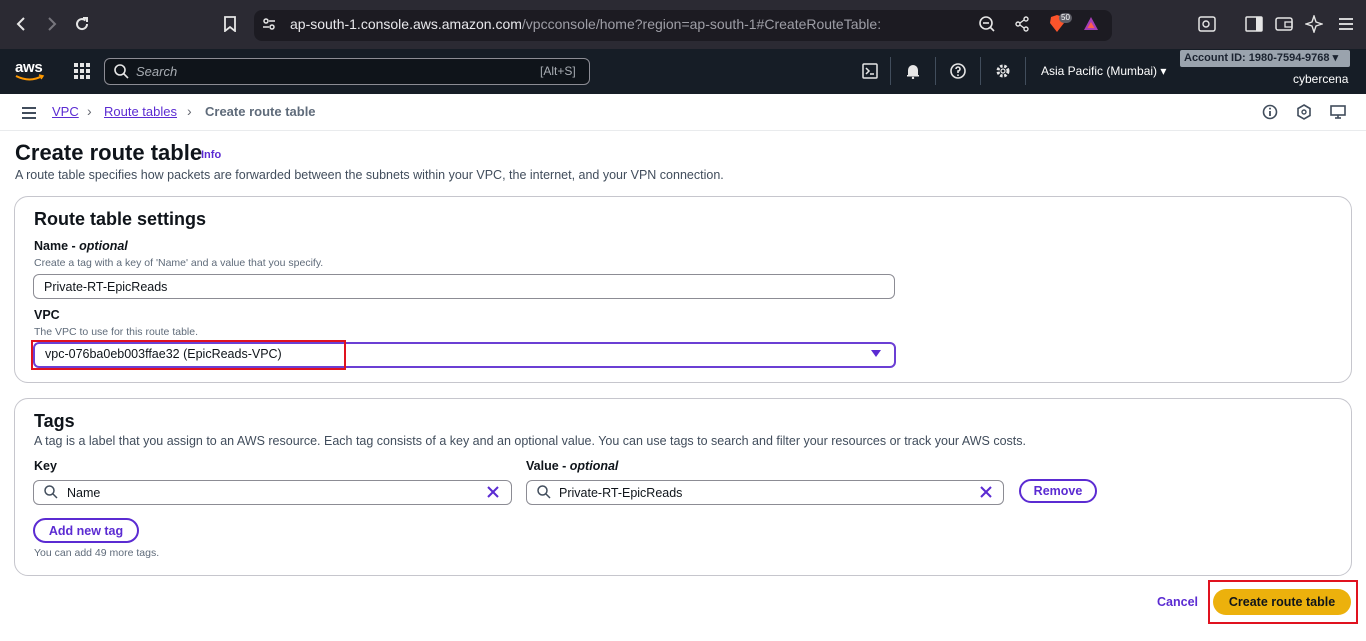  I want to click on info-link: Info, so click(211, 155).